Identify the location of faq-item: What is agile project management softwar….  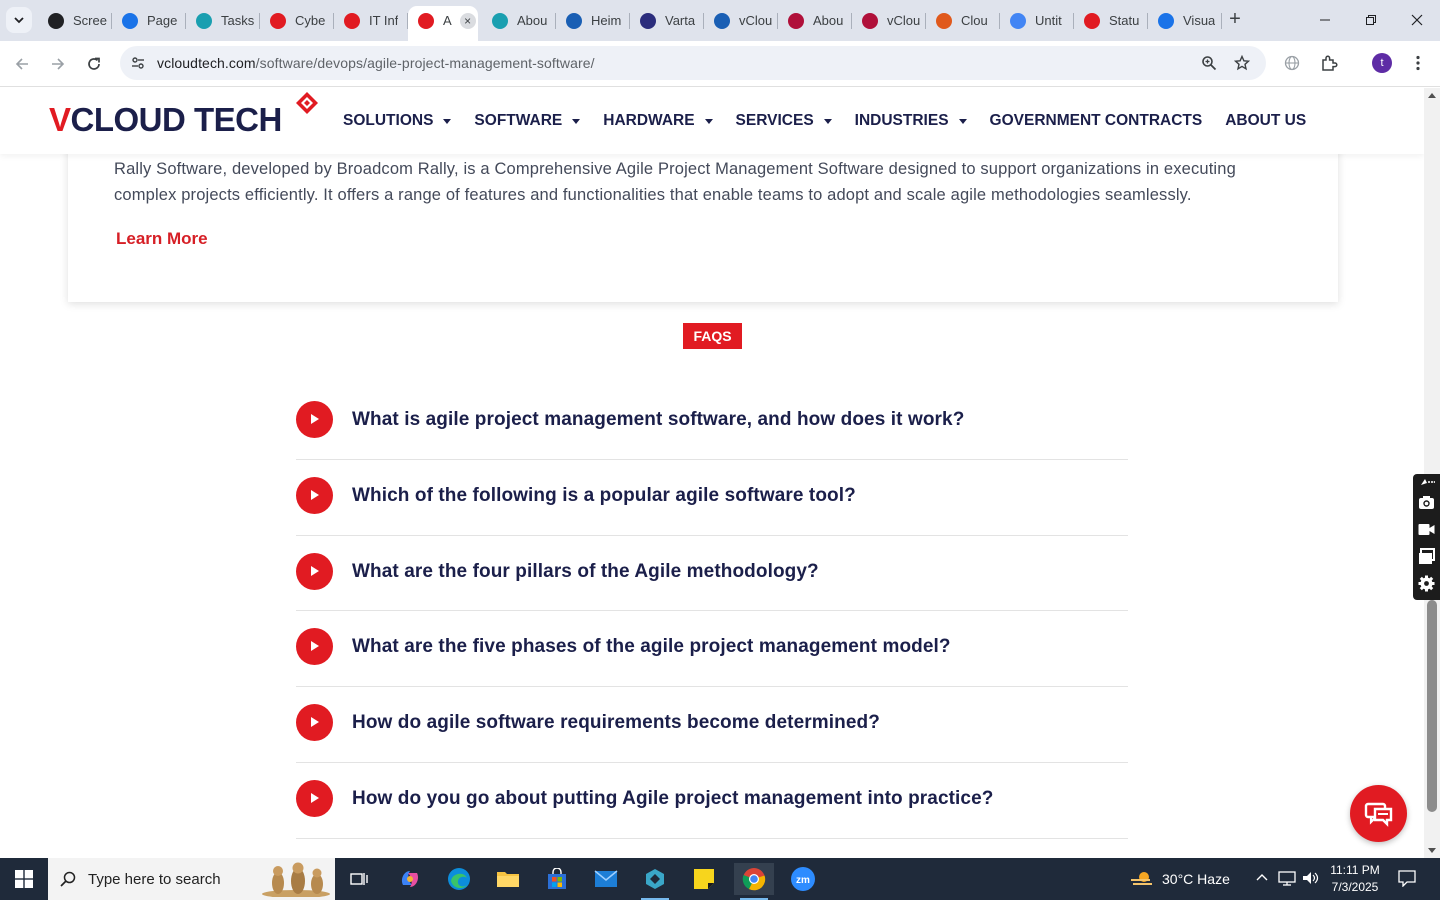
(712, 422).